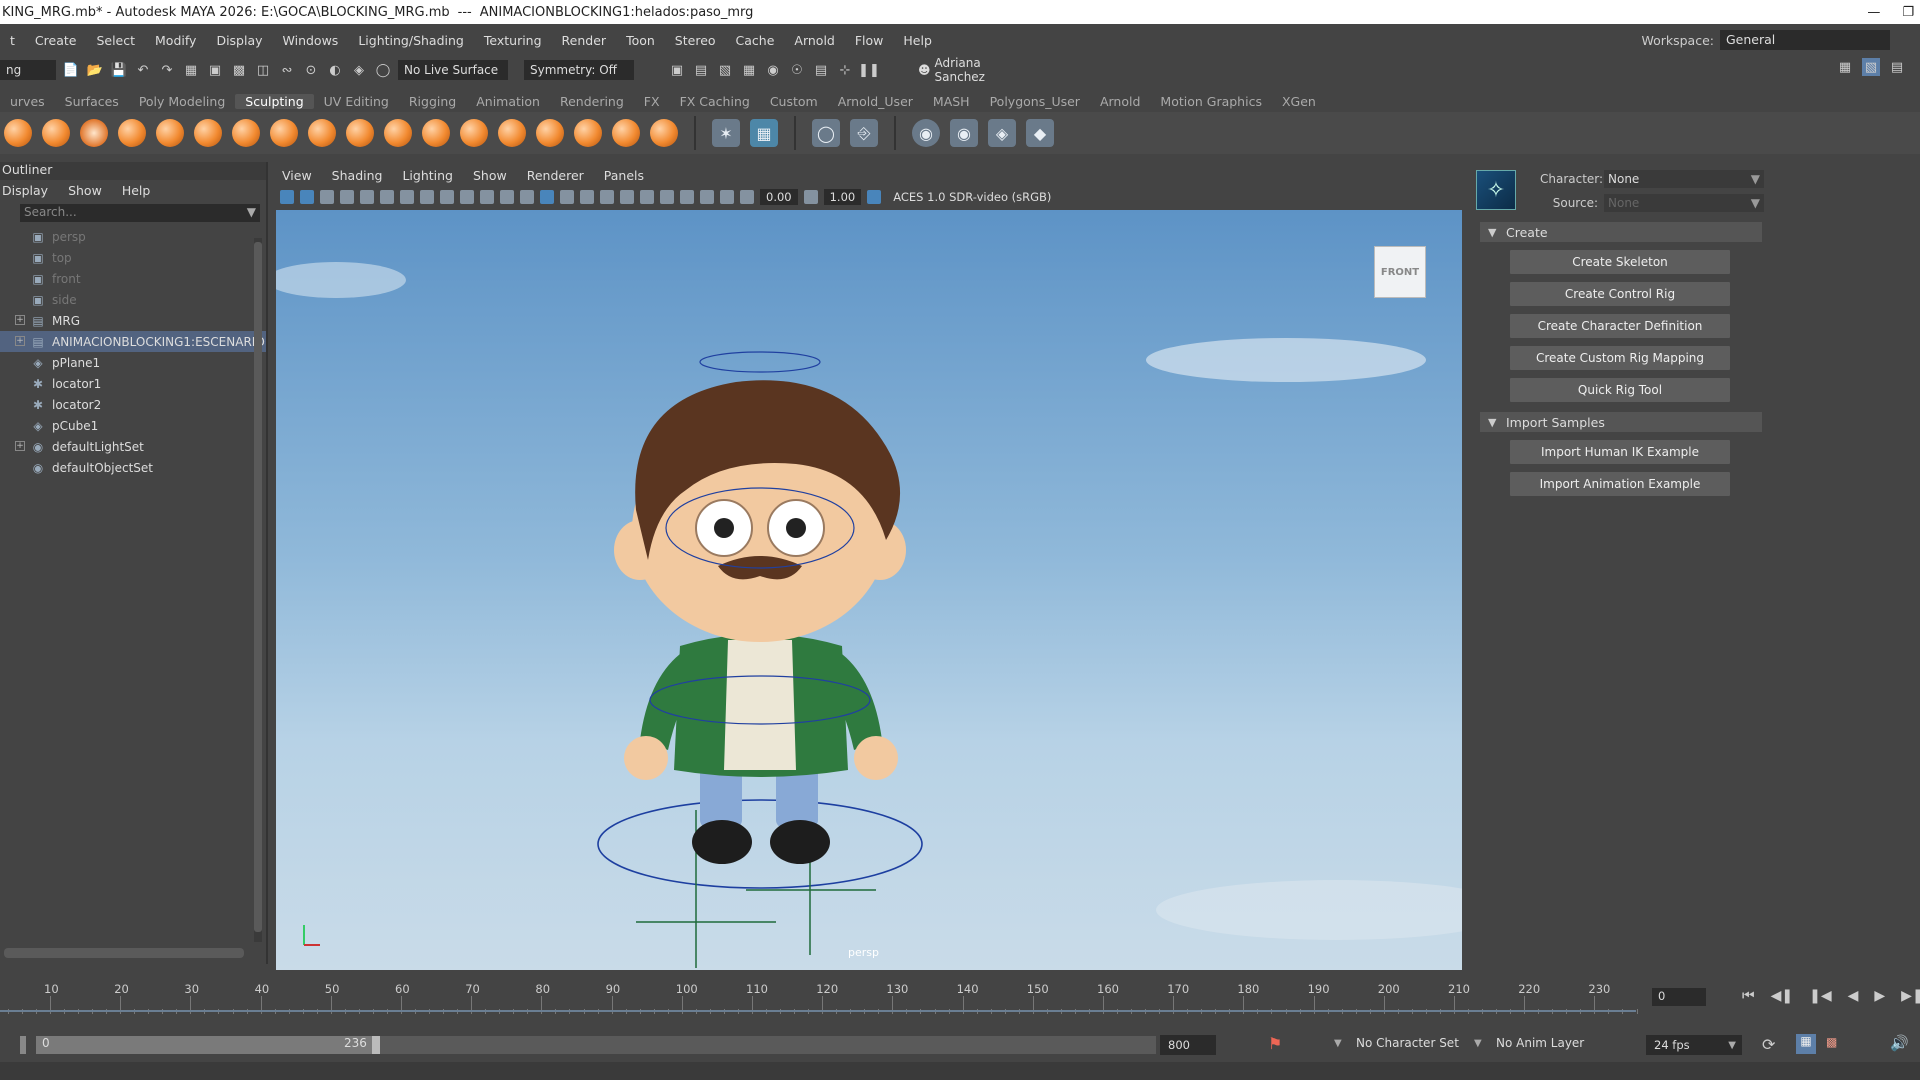 The width and height of the screenshot is (1920, 1080). Describe the element at coordinates (1768, 1044) in the screenshot. I see `loop-icon: ⟳` at that location.